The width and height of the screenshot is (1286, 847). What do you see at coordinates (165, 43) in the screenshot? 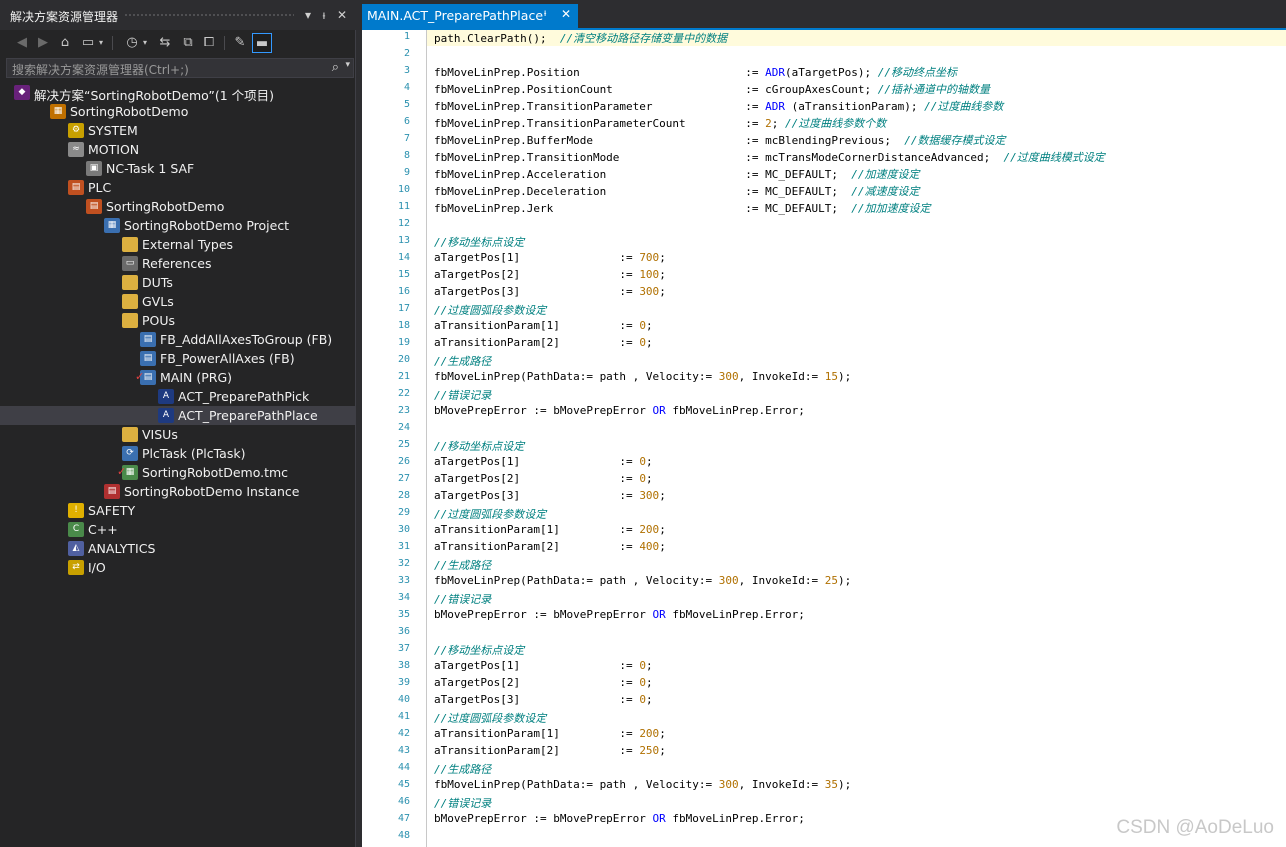
I see `sync-icon: ⇆` at bounding box center [165, 43].